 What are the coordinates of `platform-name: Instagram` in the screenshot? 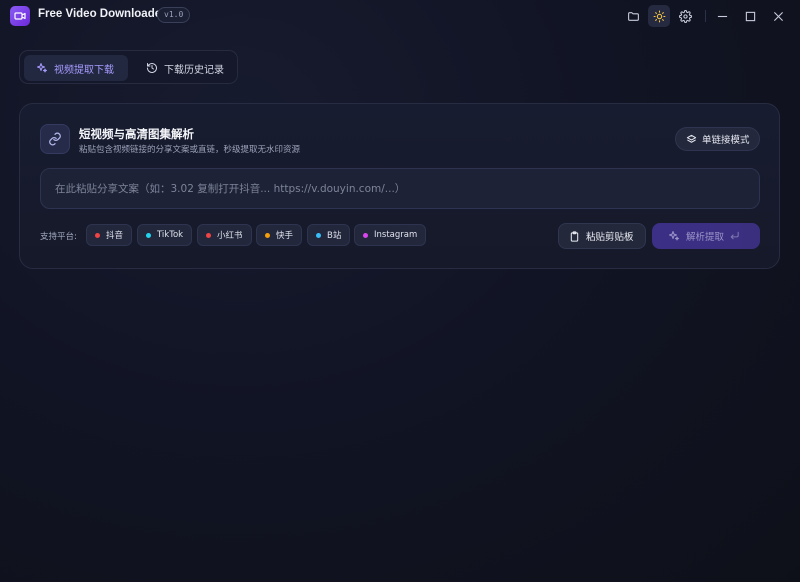 It's located at (396, 235).